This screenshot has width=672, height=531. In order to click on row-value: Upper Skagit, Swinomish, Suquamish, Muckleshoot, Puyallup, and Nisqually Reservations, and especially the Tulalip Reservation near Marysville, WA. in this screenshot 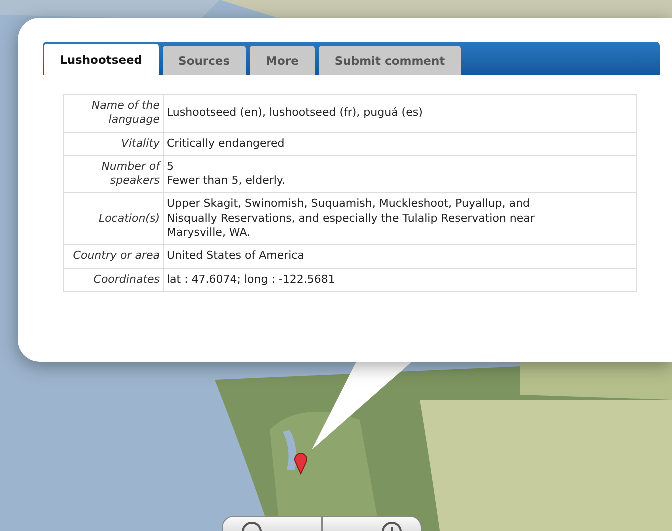, I will do `click(400, 218)`.